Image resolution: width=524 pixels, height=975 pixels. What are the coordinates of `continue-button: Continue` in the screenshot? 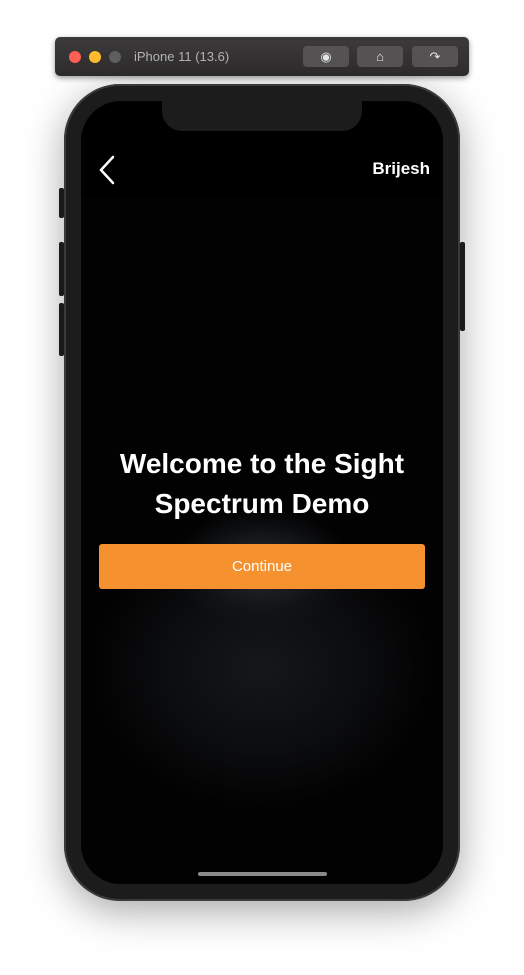 It's located at (262, 566).